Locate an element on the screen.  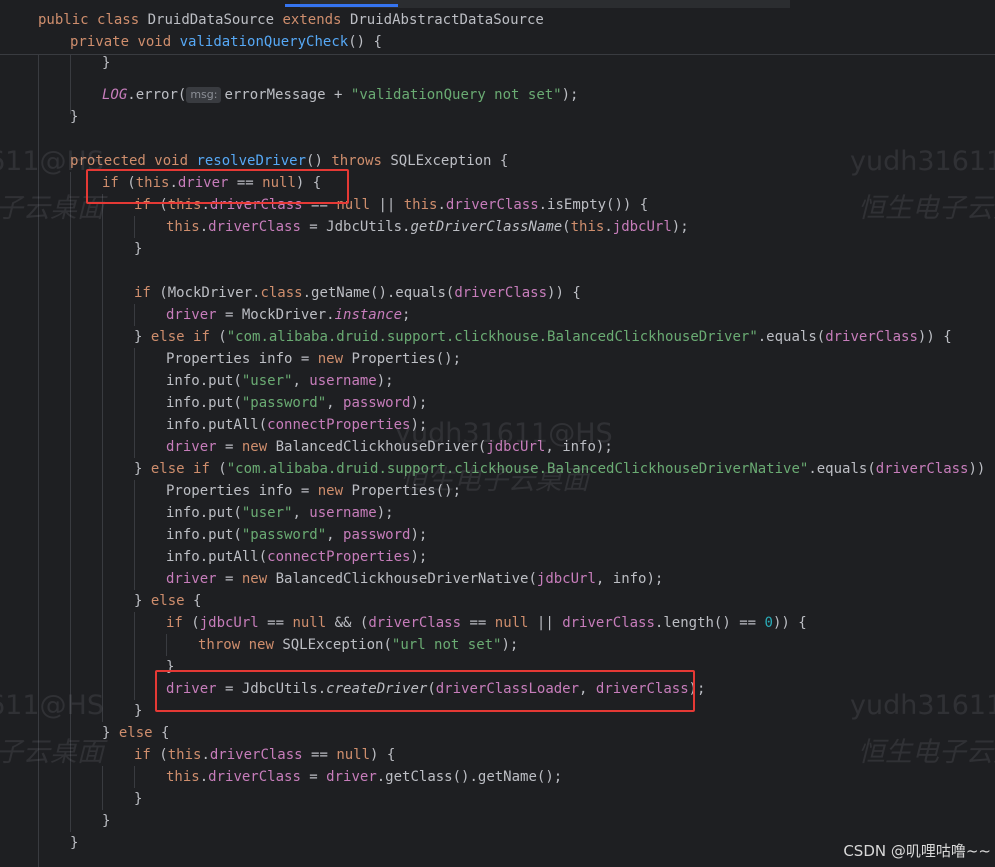
code-text: .isEmpty()) { is located at coordinates (593, 205).